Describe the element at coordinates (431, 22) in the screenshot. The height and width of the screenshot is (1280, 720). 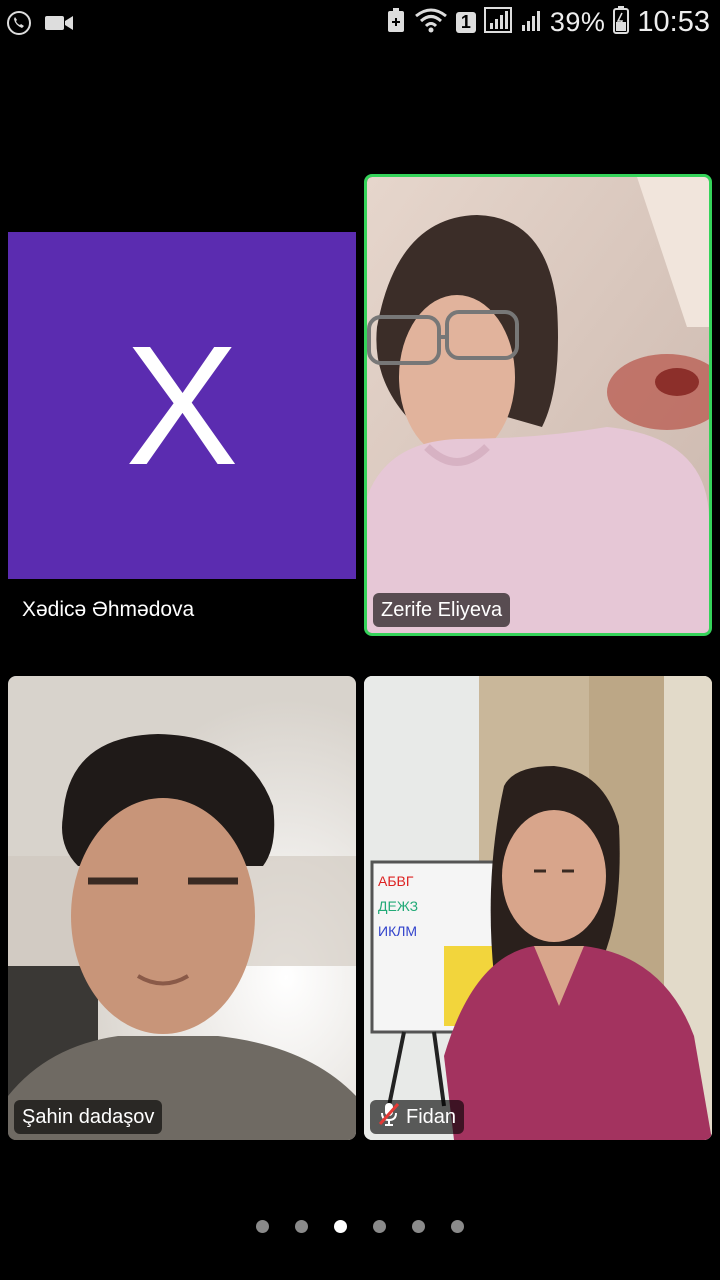
I see `wifi-icon` at that location.